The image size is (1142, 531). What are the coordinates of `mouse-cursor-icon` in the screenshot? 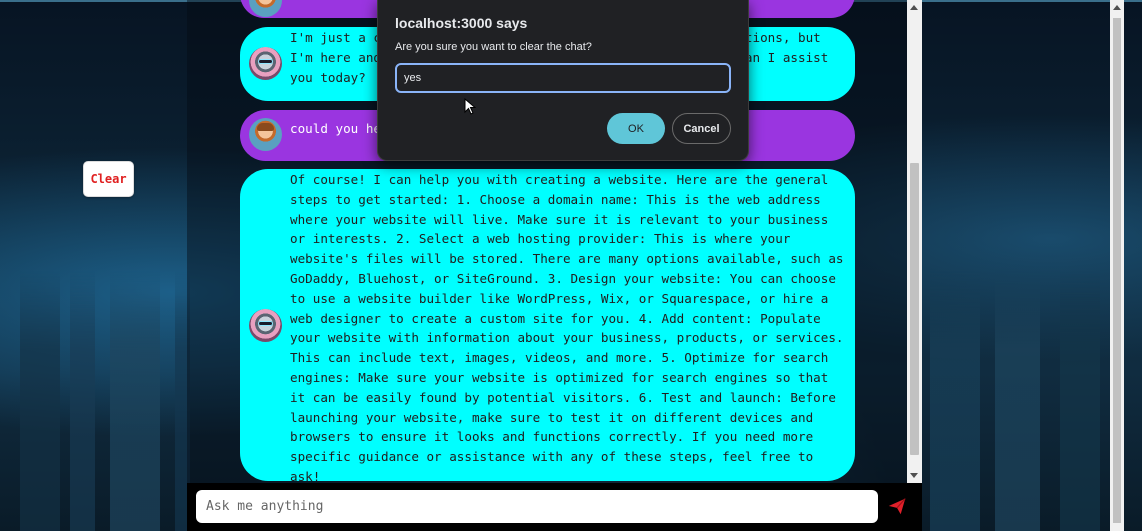 It's located at (470, 106).